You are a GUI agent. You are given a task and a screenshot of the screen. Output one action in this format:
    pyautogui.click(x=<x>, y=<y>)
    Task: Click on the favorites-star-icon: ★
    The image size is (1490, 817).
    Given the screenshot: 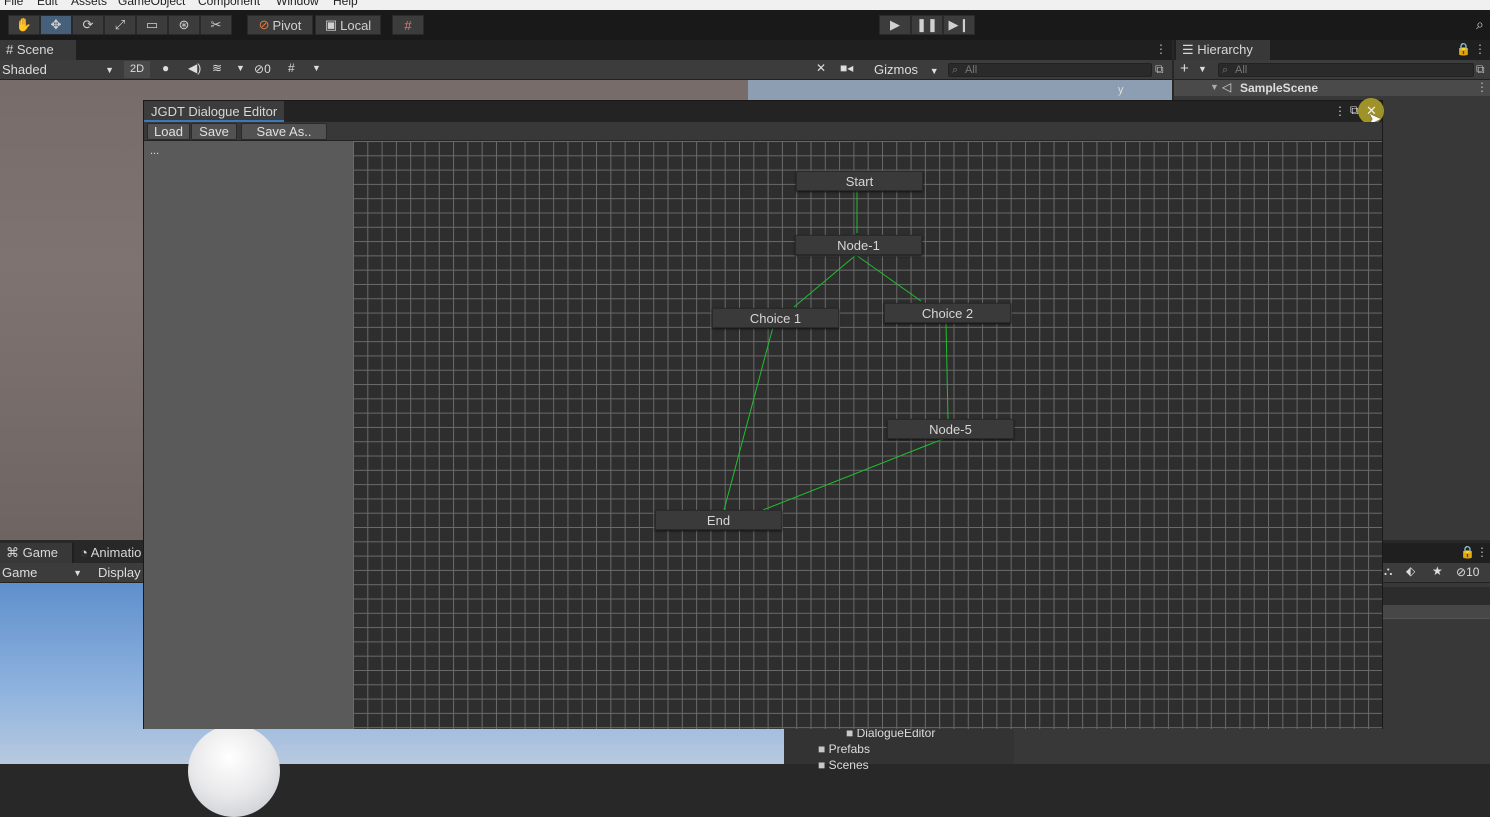 What is the action you would take?
    pyautogui.click(x=1437, y=571)
    